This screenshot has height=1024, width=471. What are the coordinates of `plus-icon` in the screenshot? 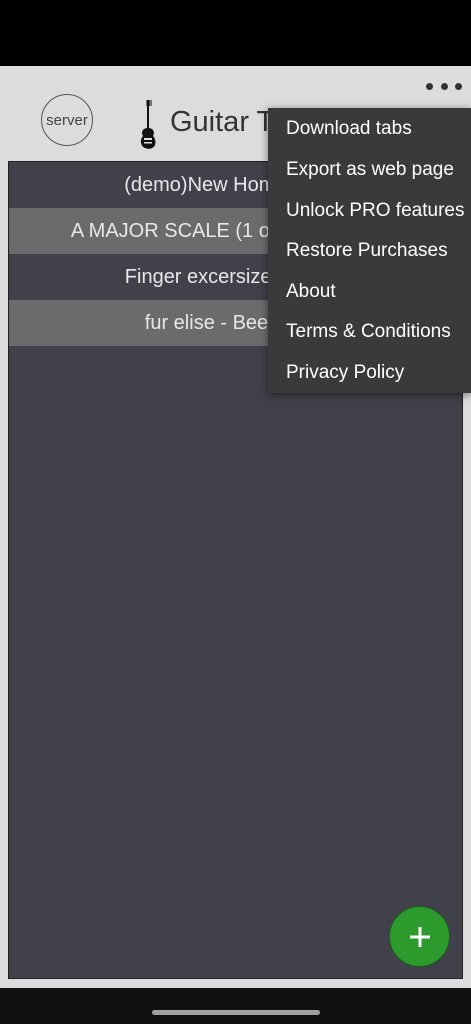 It's located at (419, 936).